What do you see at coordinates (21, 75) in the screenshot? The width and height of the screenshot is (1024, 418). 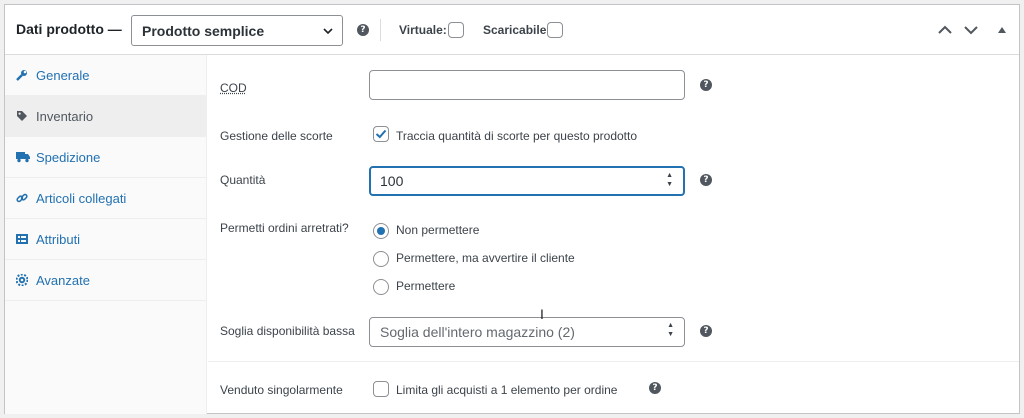 I see `wrench-icon` at bounding box center [21, 75].